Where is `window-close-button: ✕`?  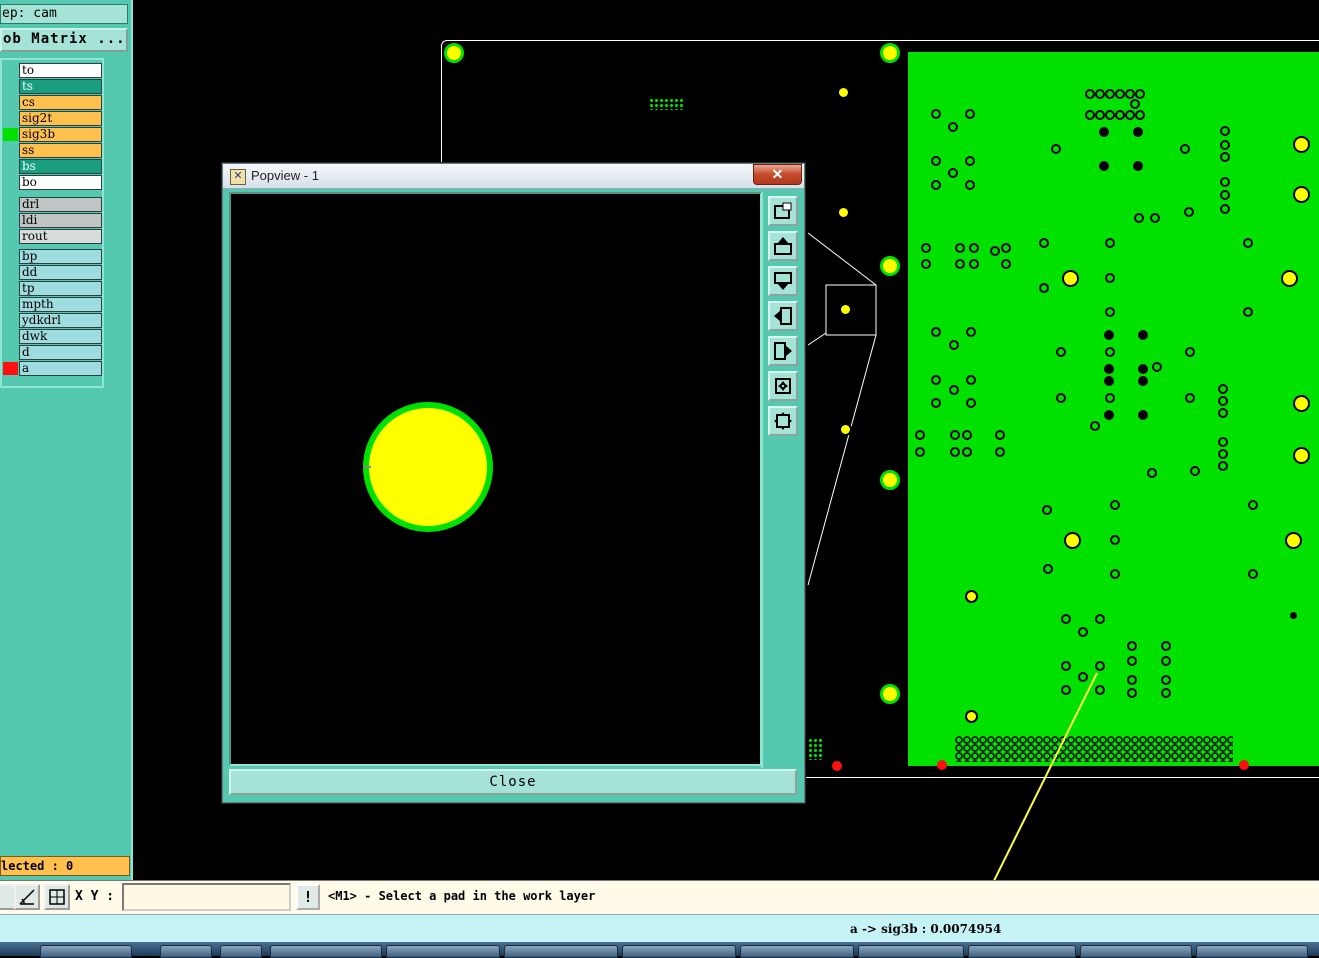 window-close-button: ✕ is located at coordinates (777, 174).